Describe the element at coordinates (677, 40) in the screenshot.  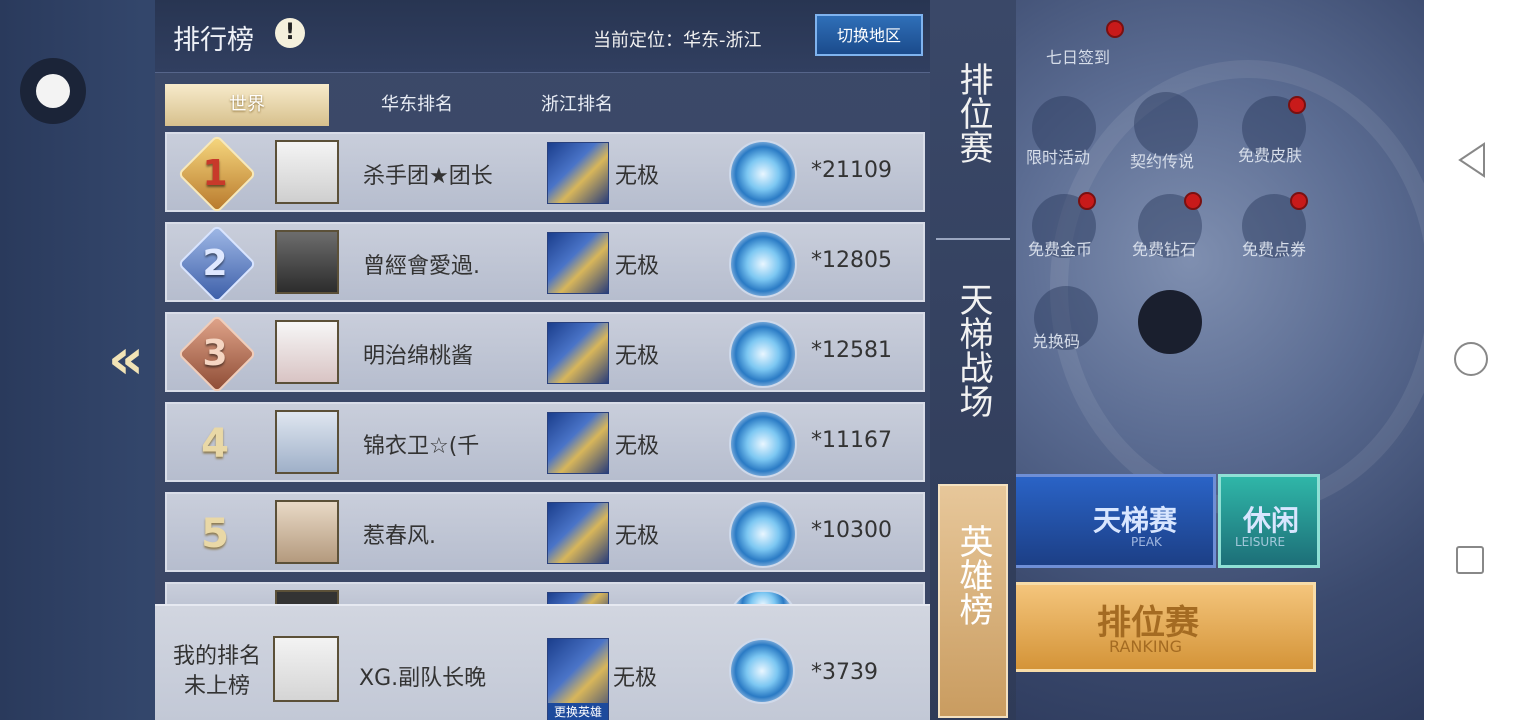
I see `current-location: 当前定位：华东-浙江` at that location.